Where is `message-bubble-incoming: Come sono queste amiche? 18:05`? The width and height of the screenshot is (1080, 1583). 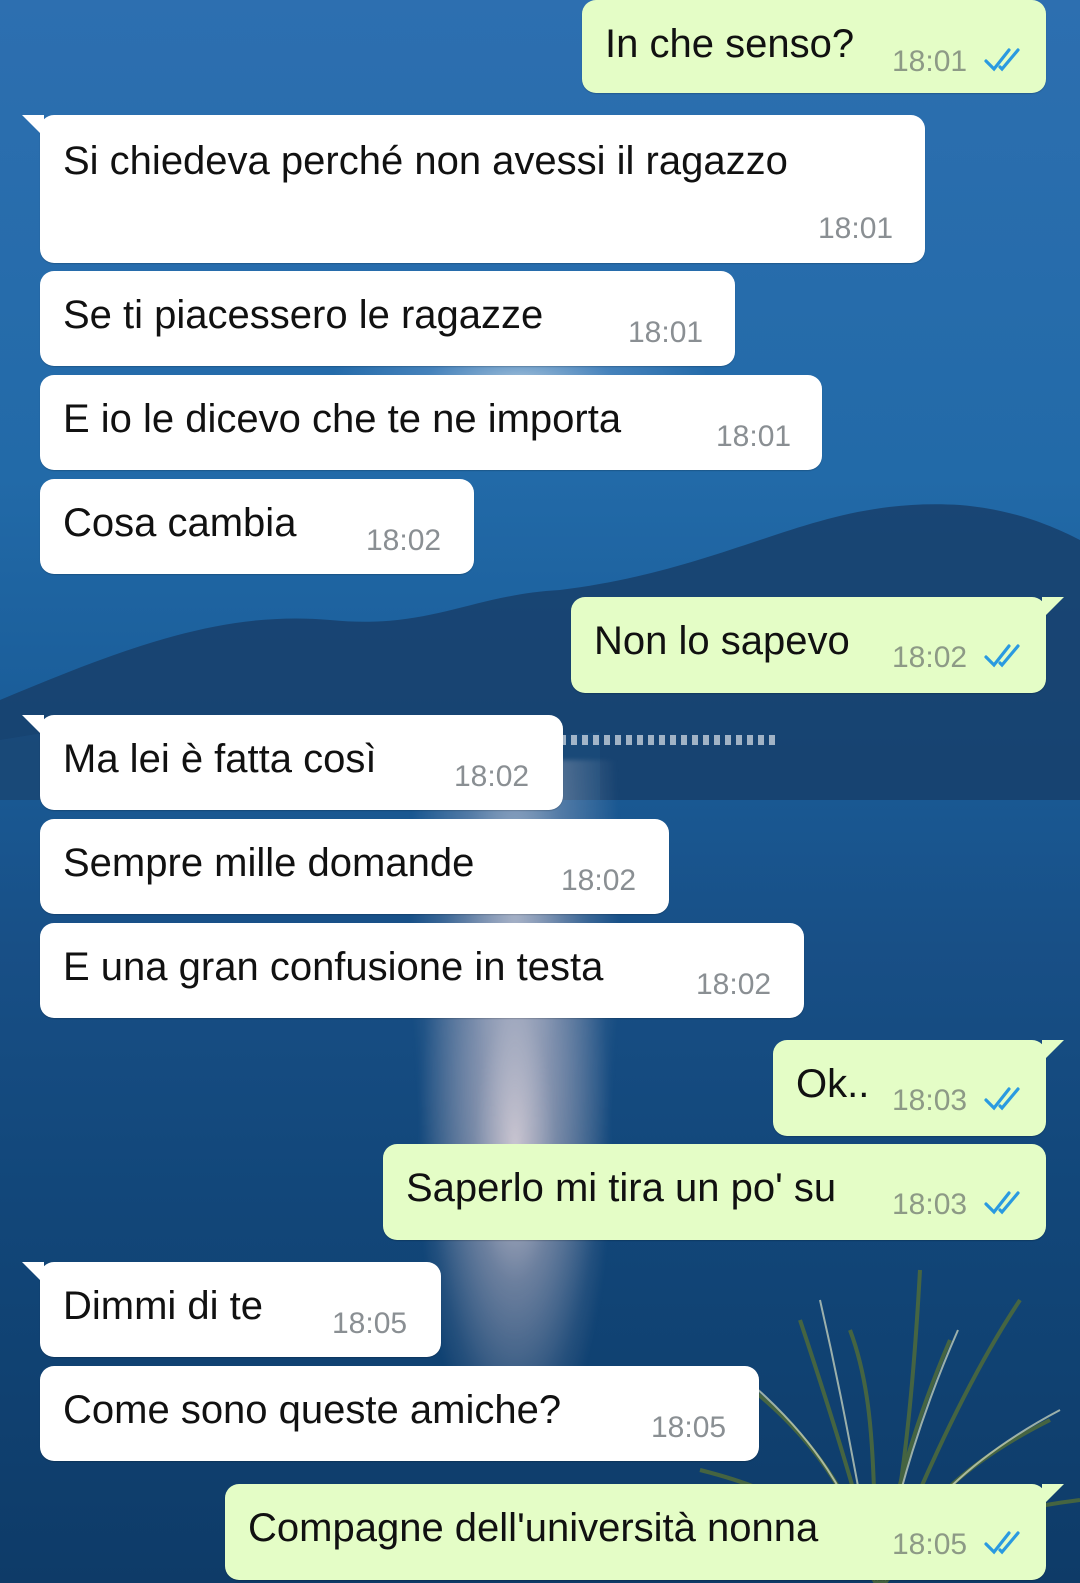 message-bubble-incoming: Come sono queste amiche? 18:05 is located at coordinates (399, 1413).